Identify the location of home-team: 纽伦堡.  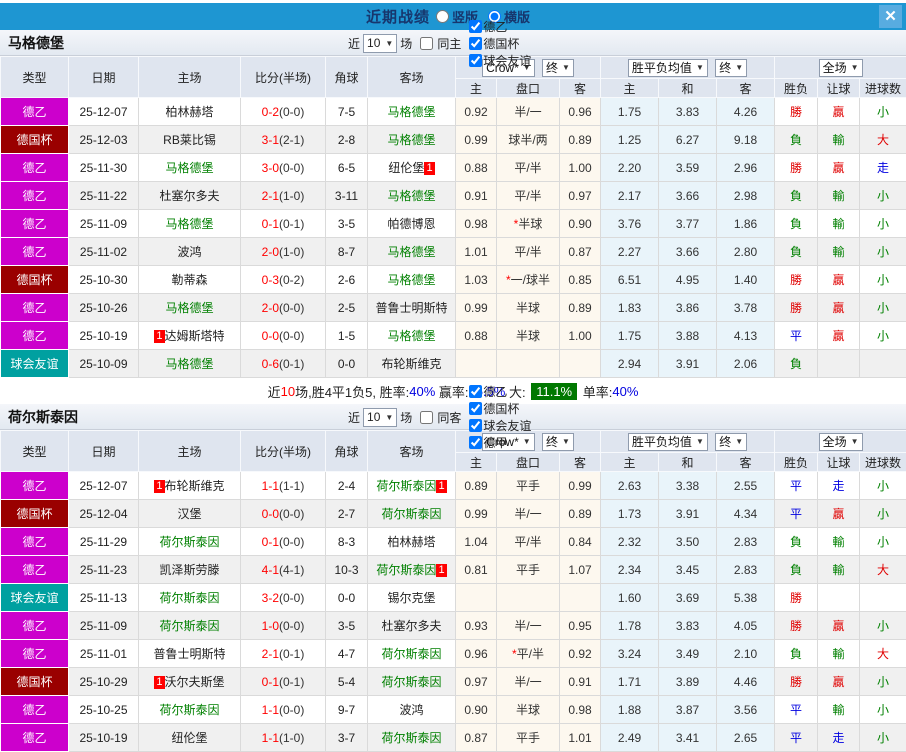
(190, 738).